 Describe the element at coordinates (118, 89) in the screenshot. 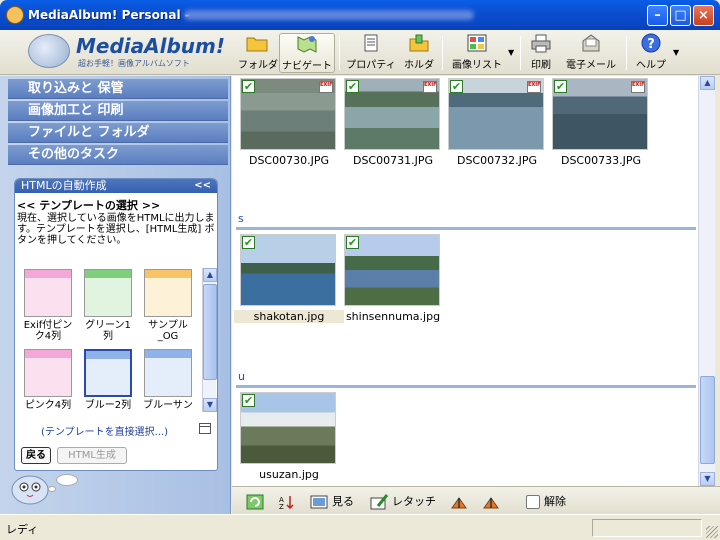

I see `task-import-save: 取り込みと 保管` at that location.